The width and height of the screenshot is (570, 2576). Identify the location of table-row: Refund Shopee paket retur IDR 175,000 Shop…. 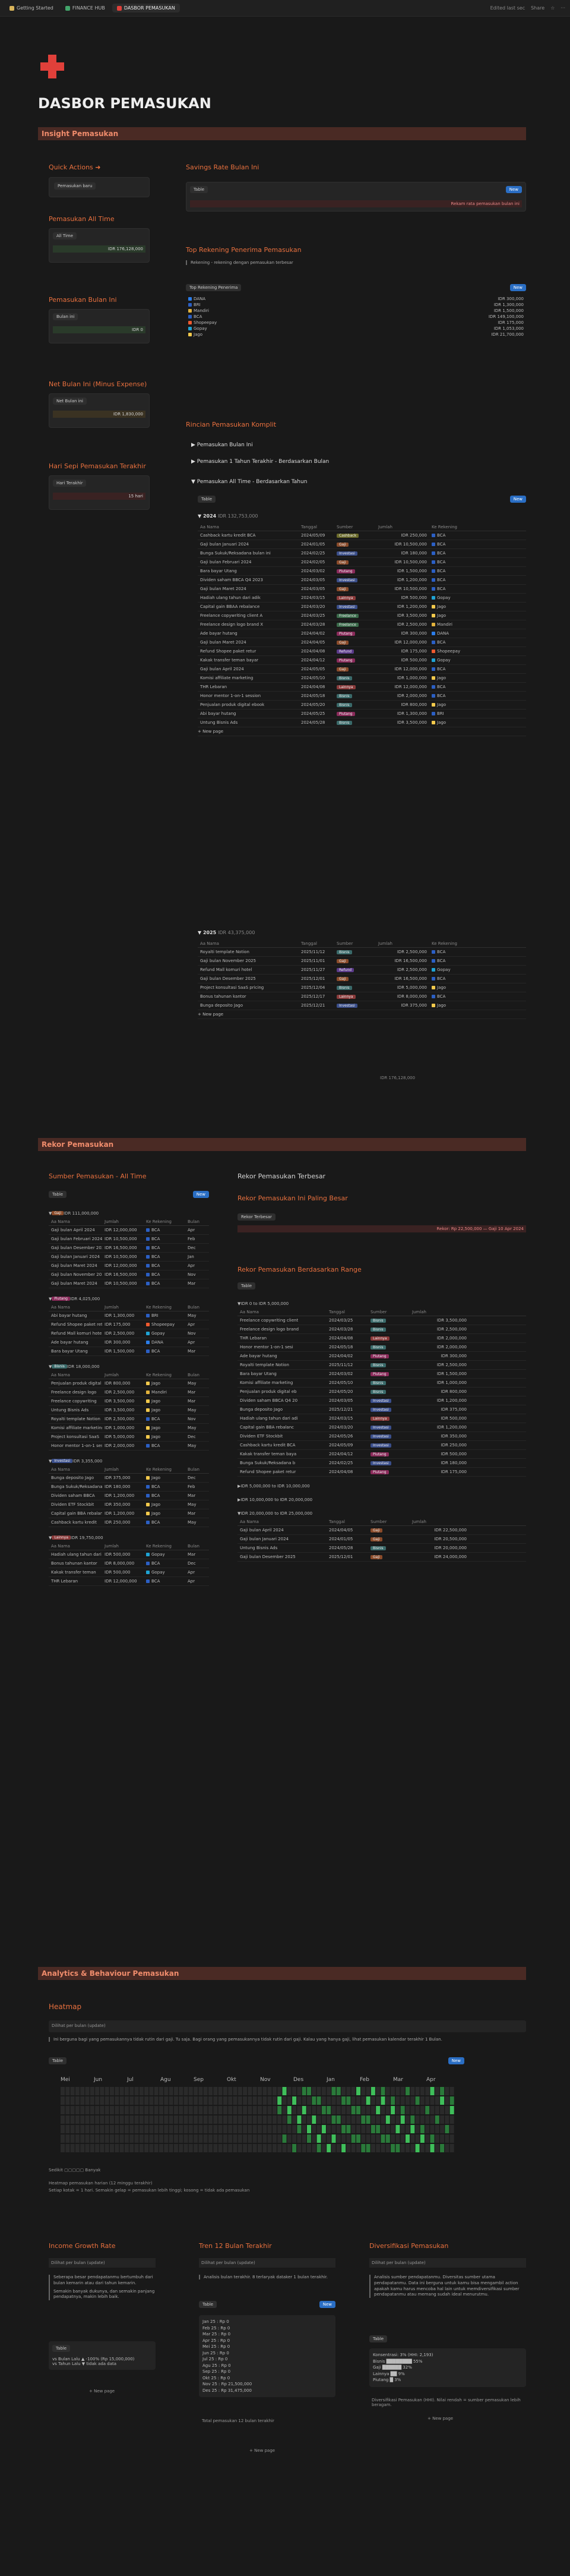
(129, 1325).